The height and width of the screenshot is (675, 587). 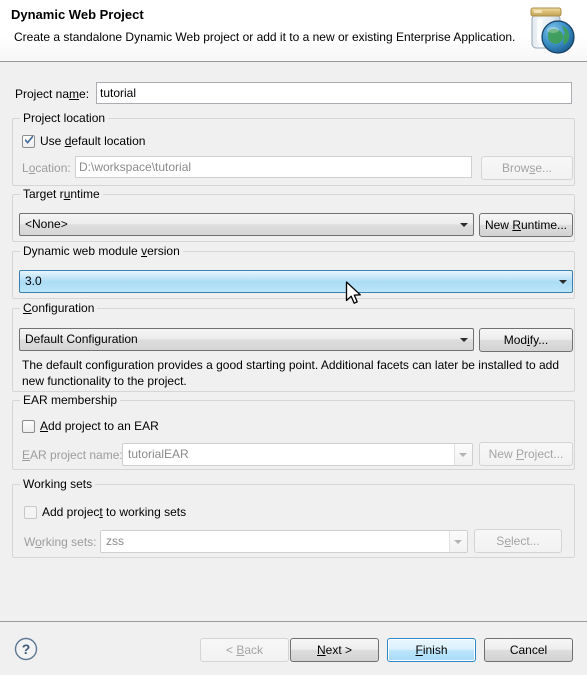 What do you see at coordinates (296, 281) in the screenshot?
I see `module-version-combo: 3.0` at bounding box center [296, 281].